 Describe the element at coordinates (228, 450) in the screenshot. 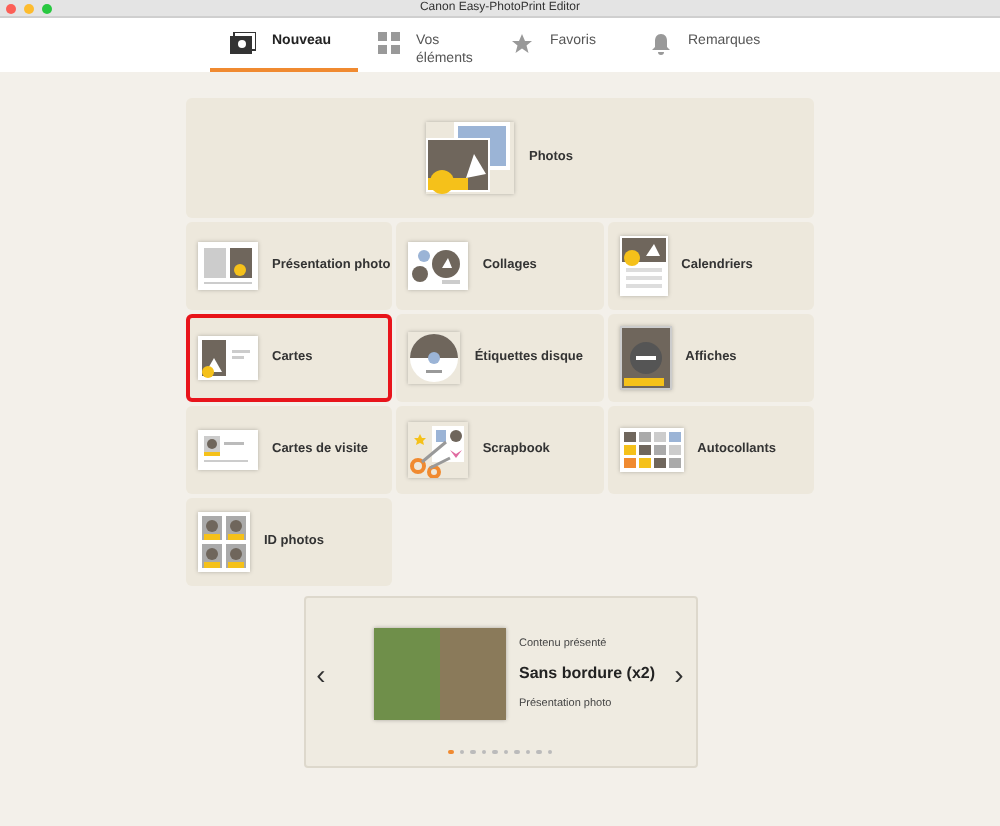

I see `business-card-icon` at that location.